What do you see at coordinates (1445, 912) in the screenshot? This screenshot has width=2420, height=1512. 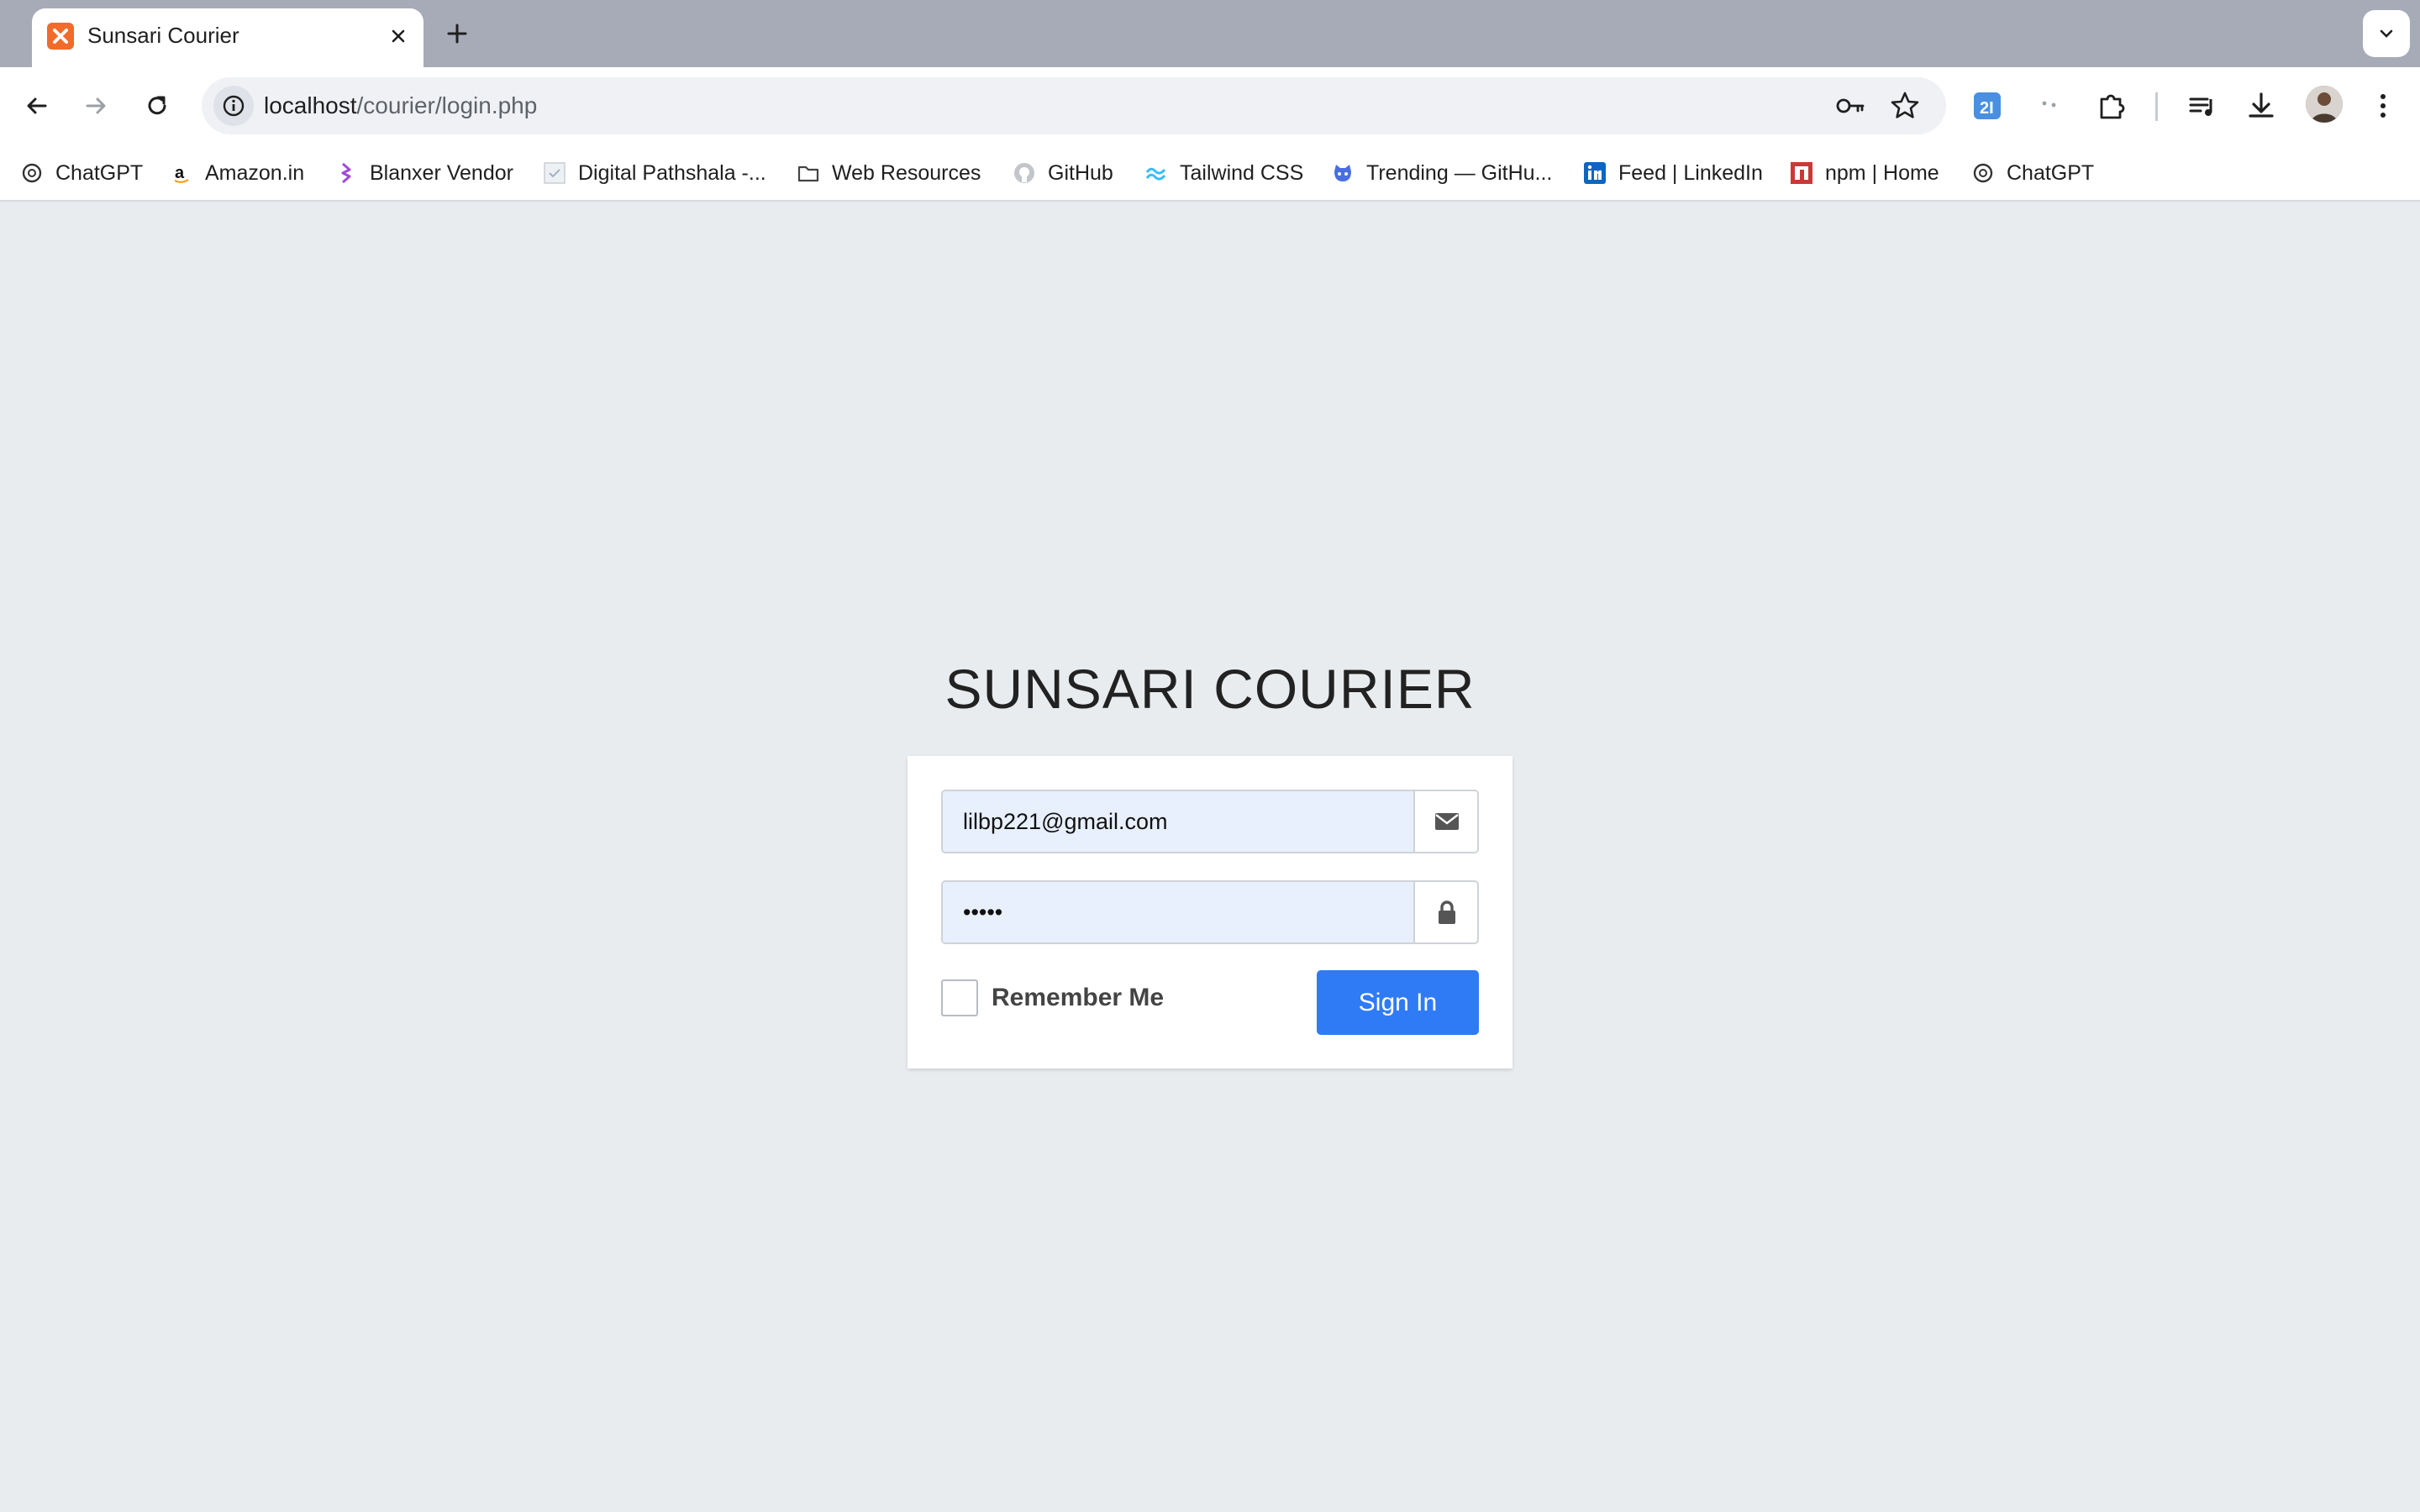 I see `lock-icon` at bounding box center [1445, 912].